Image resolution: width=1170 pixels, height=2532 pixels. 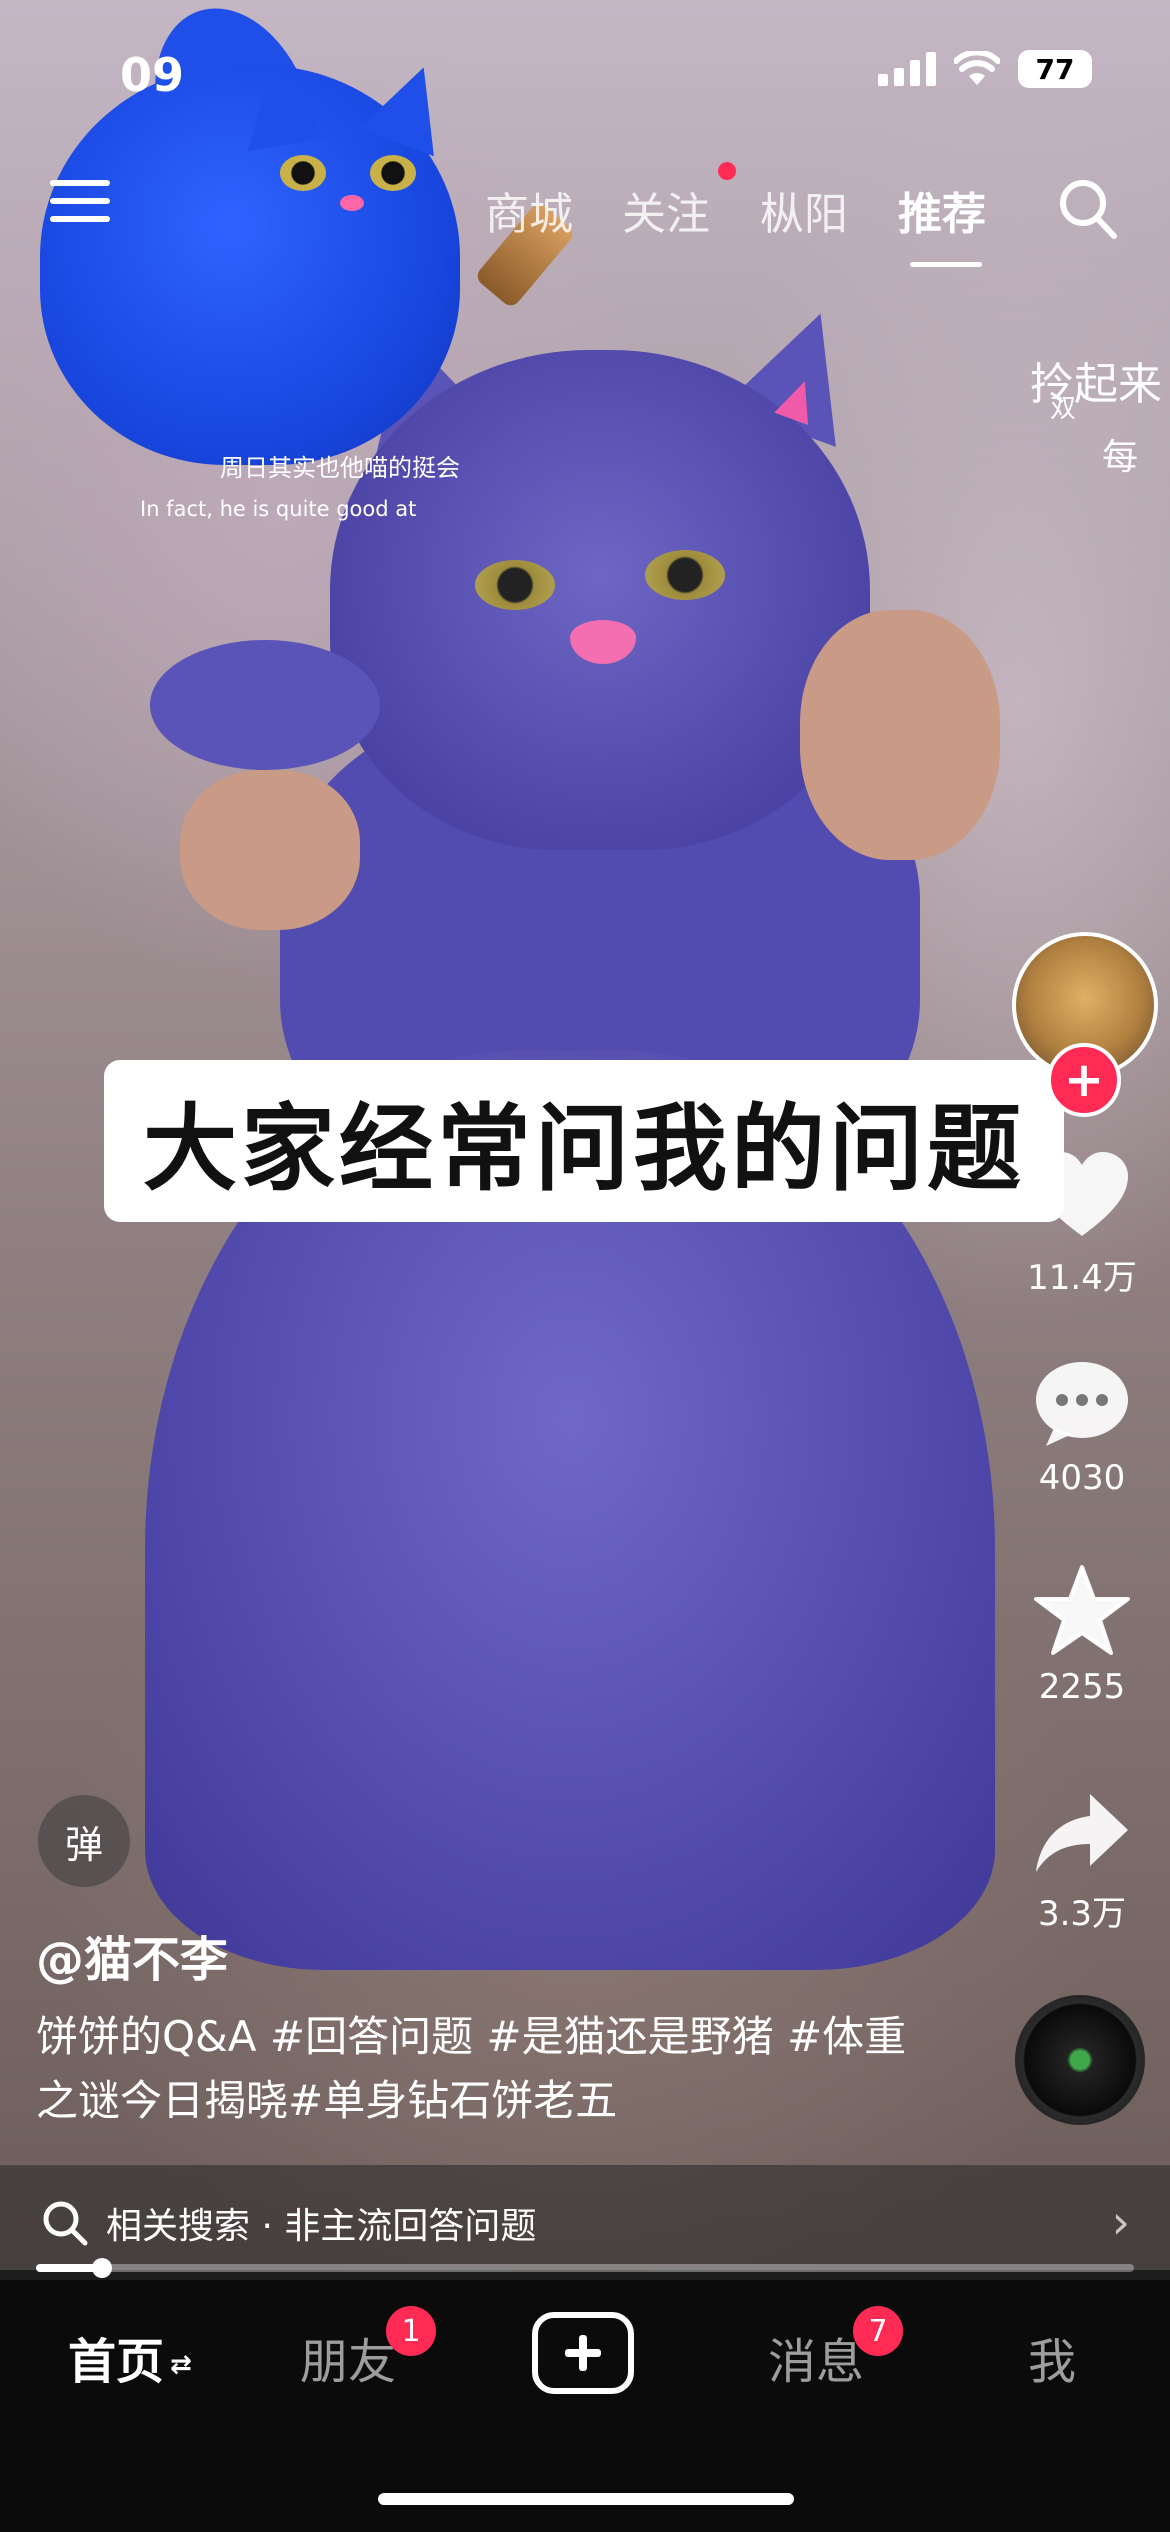 What do you see at coordinates (265, 705) in the screenshot?
I see `cat-paw` at bounding box center [265, 705].